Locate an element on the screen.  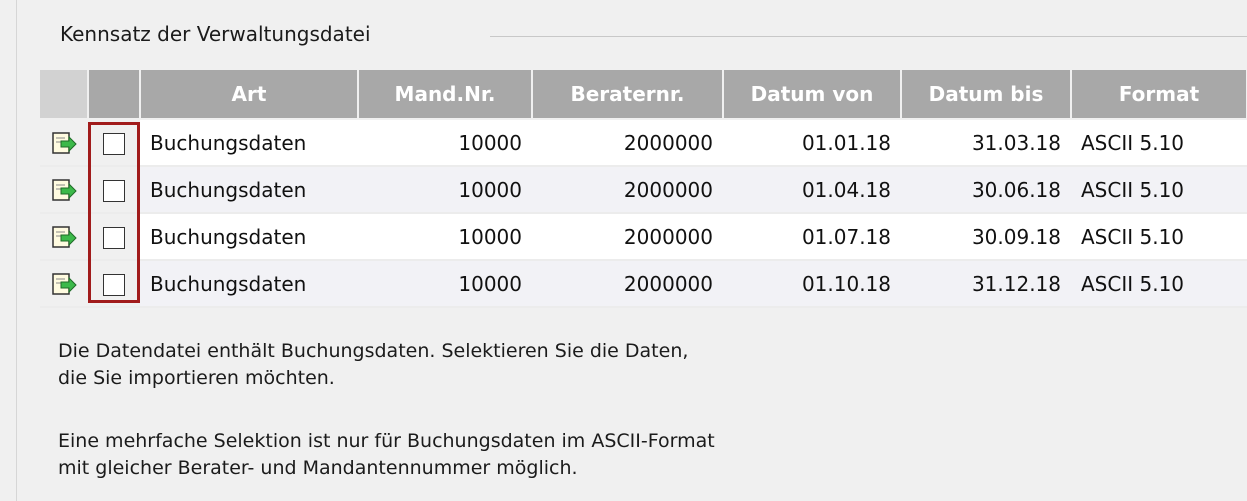
header-datum-von: Datum von is located at coordinates (812, 95).